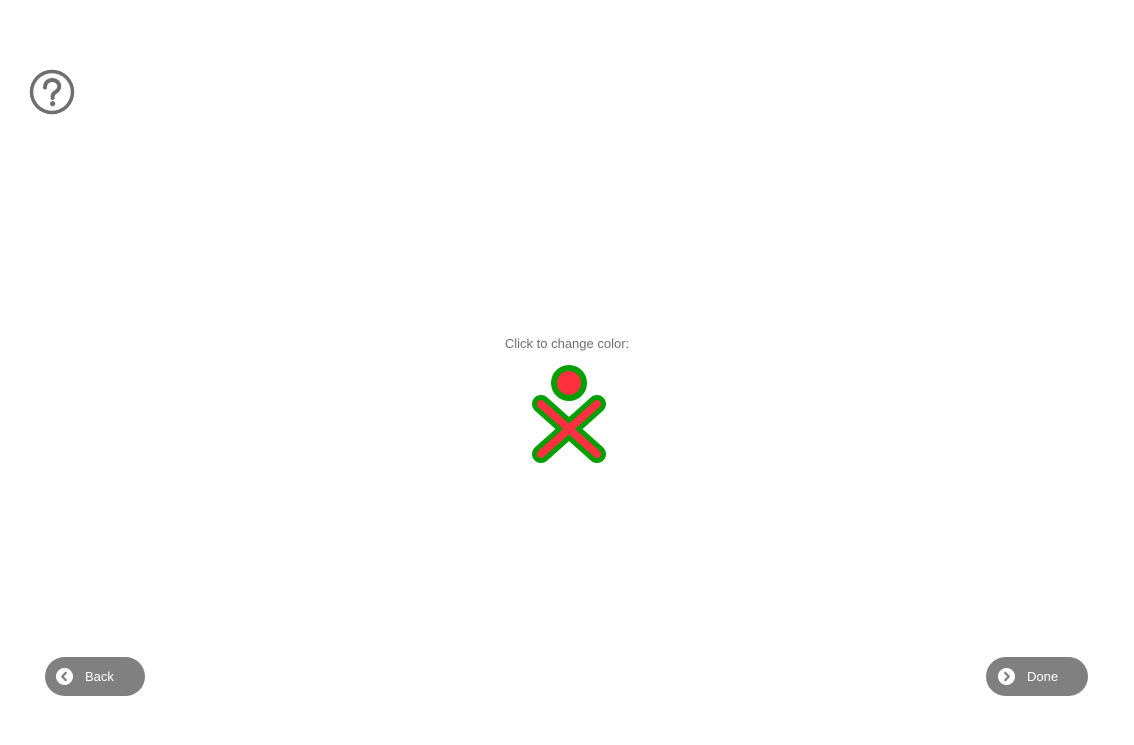  Describe the element at coordinates (64, 676) in the screenshot. I see `chevron-left-icon` at that location.